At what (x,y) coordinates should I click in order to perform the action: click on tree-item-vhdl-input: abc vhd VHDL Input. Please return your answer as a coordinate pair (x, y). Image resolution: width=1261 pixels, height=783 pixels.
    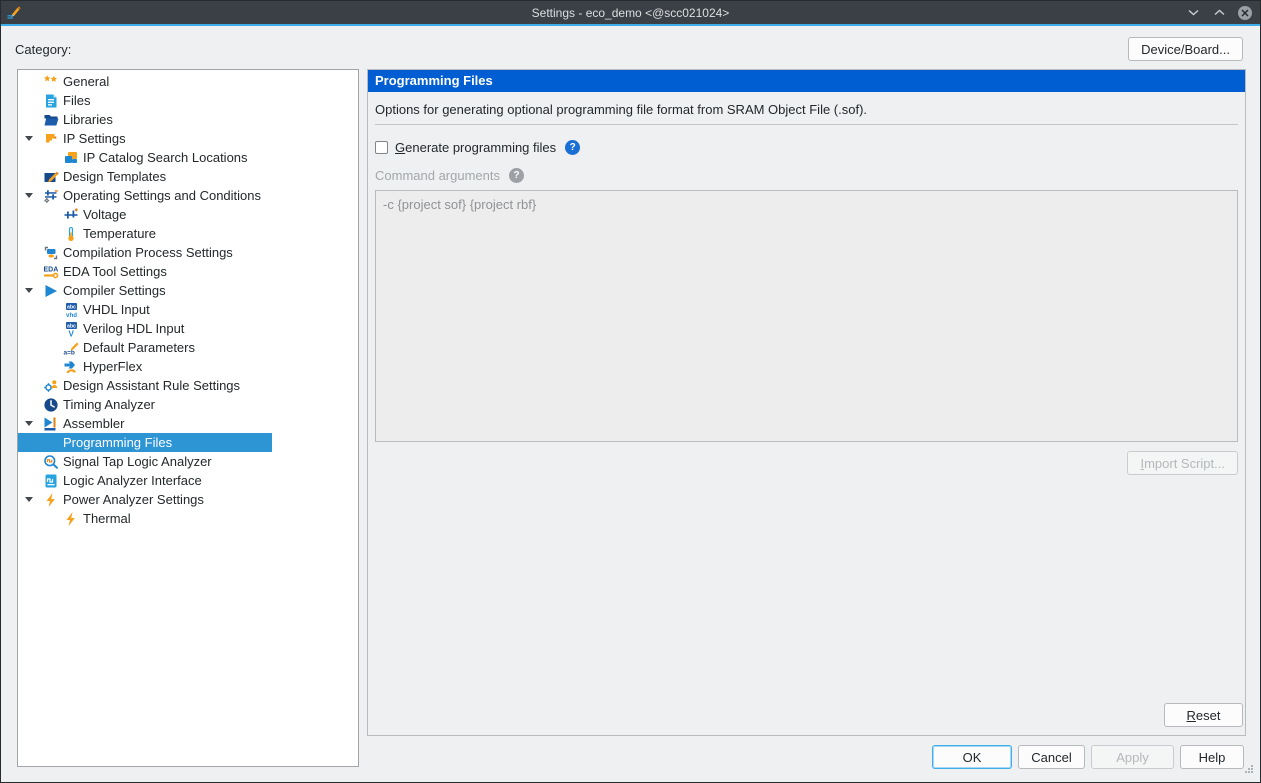
    Looking at the image, I should click on (188, 309).